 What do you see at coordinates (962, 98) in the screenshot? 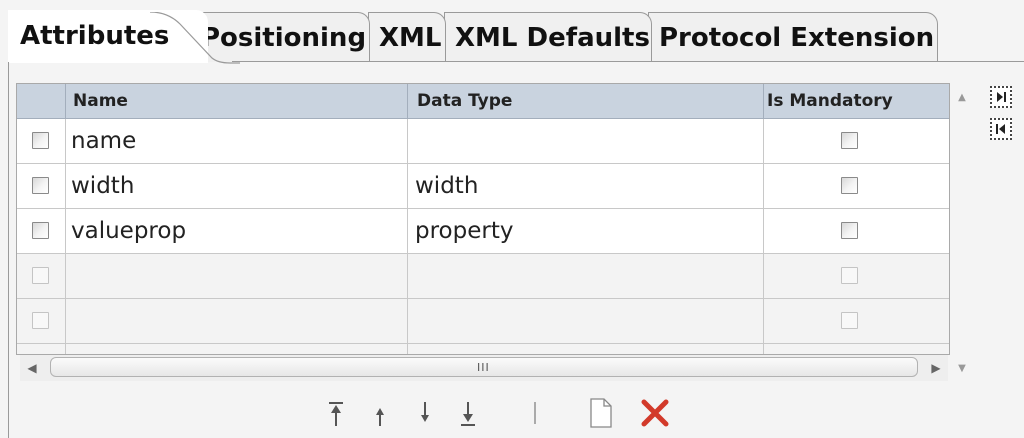
I see `scroll-up-arrow: ▲` at bounding box center [962, 98].